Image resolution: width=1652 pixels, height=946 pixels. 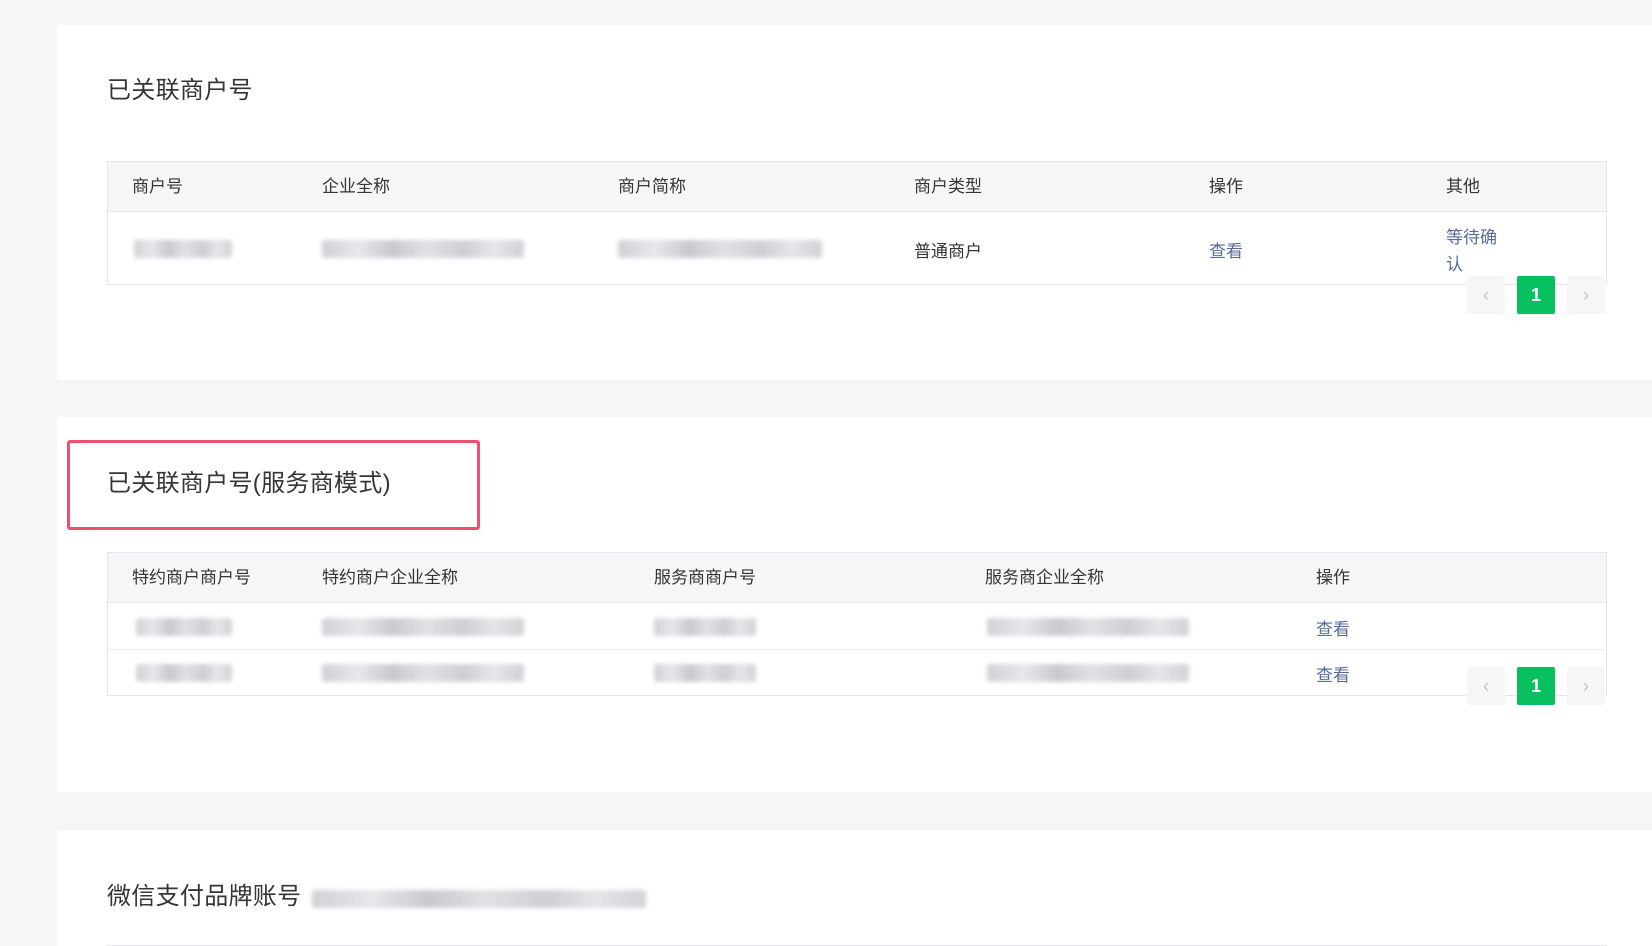 I want to click on merchant-type-value: 普通商户, so click(x=948, y=251).